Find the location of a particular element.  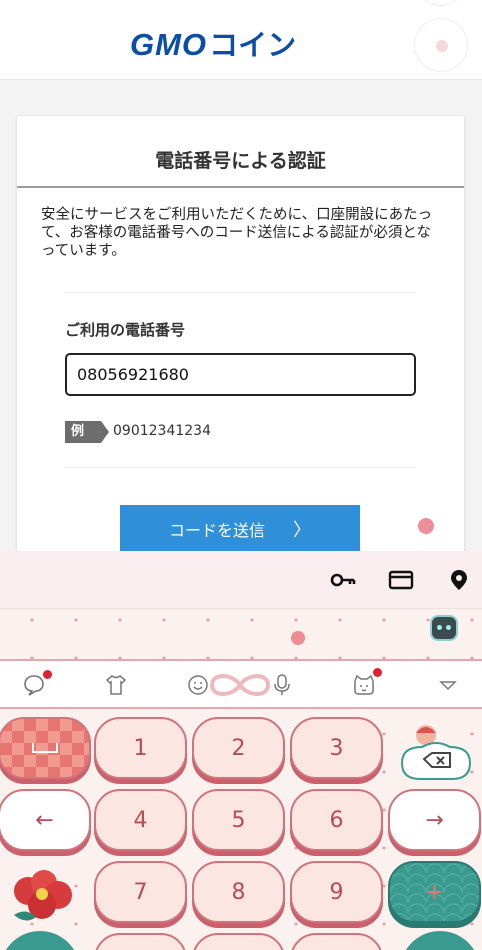

infinity-icon is located at coordinates (240, 685).